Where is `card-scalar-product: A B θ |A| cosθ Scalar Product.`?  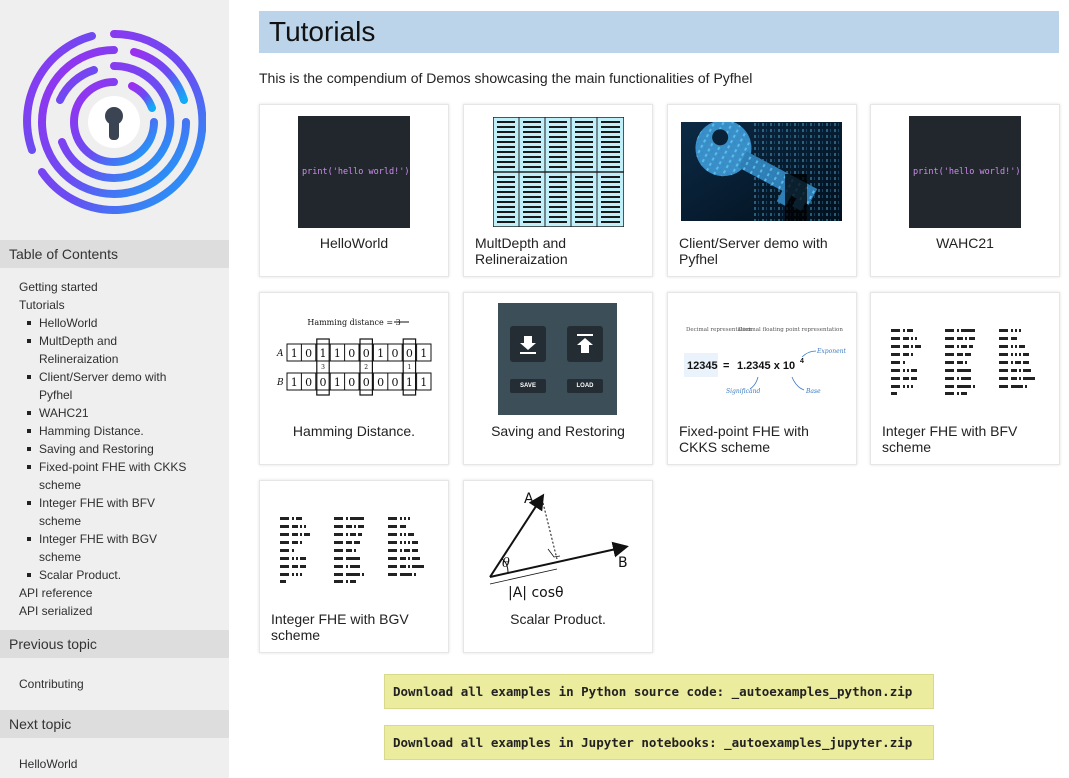 card-scalar-product: A B θ |A| cosθ Scalar Product. is located at coordinates (558, 566).